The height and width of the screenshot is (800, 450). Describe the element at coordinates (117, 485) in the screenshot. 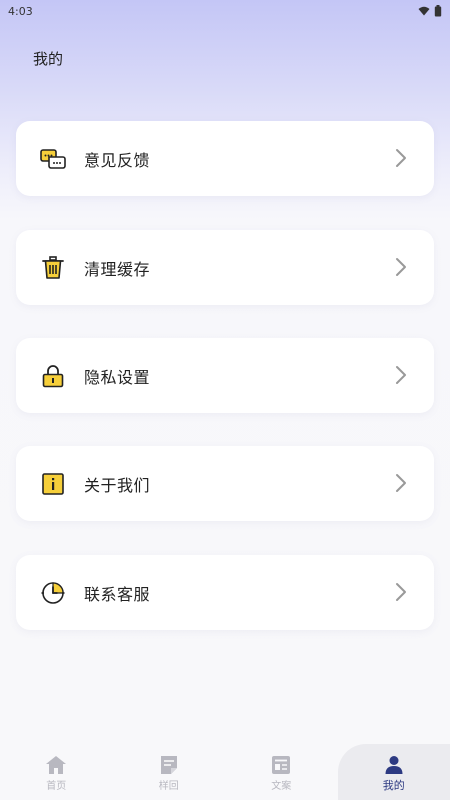

I see `menu-item-label: 关于我们` at that location.